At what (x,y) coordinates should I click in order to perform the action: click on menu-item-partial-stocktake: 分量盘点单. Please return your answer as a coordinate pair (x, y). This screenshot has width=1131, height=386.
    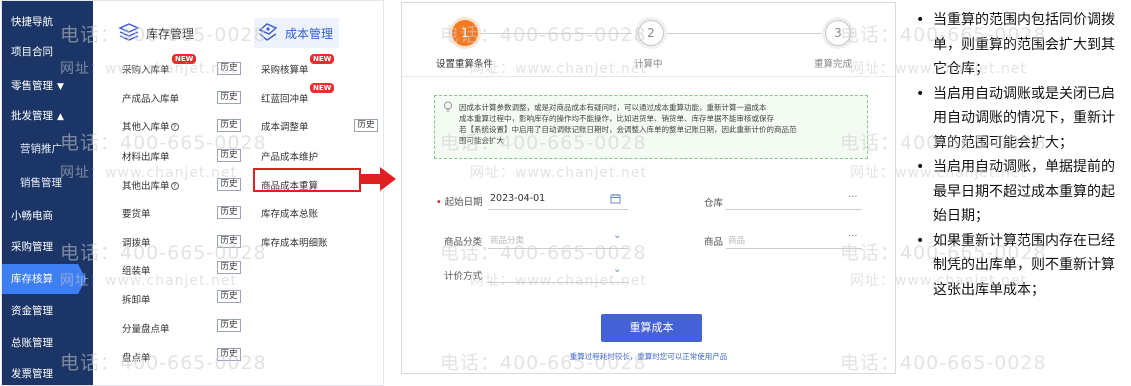
    Looking at the image, I should click on (146, 328).